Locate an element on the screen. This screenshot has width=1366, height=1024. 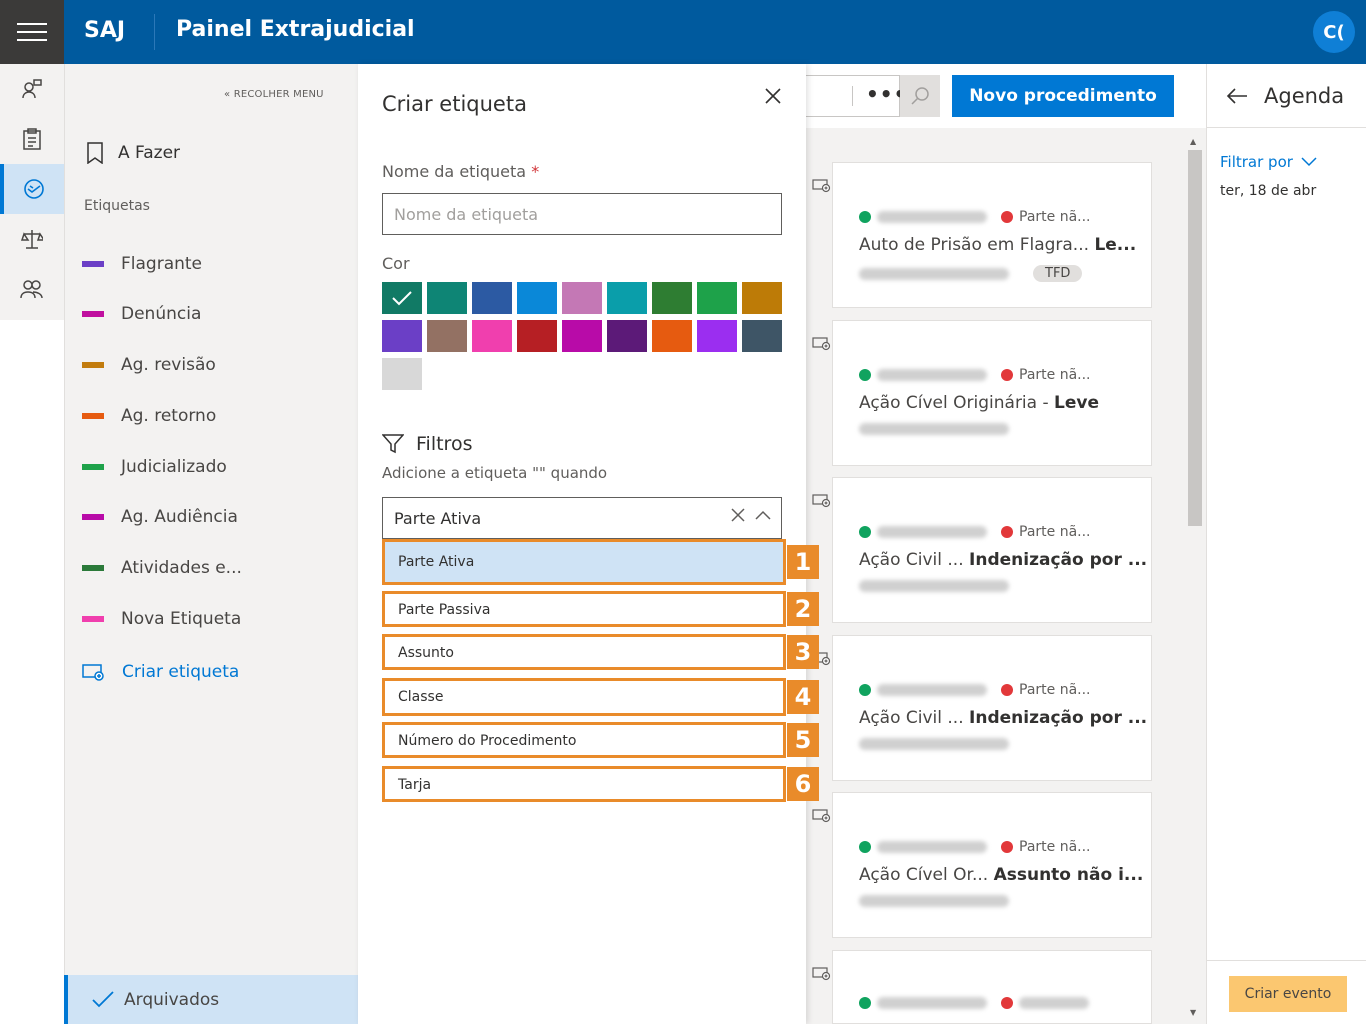
tag-color-swatch is located at coordinates (93, 517).